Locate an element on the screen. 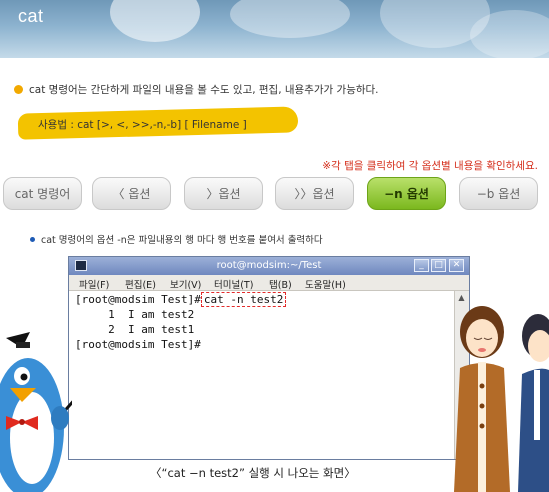  close-icon: ✕ is located at coordinates (456, 265).